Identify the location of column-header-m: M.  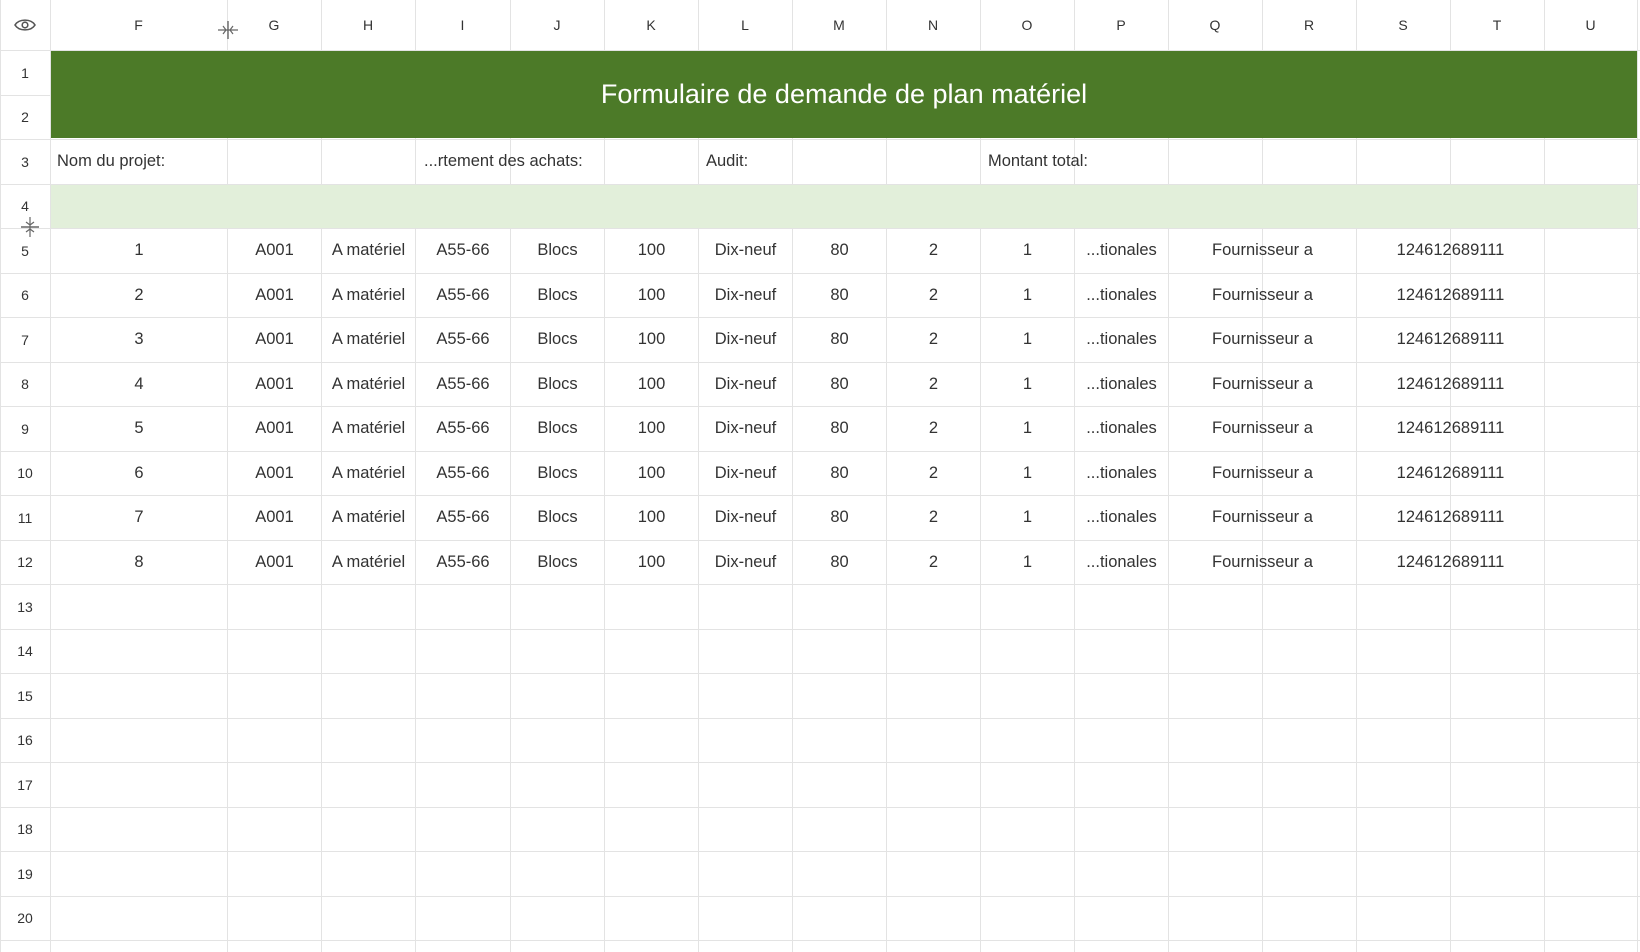
(839, 25).